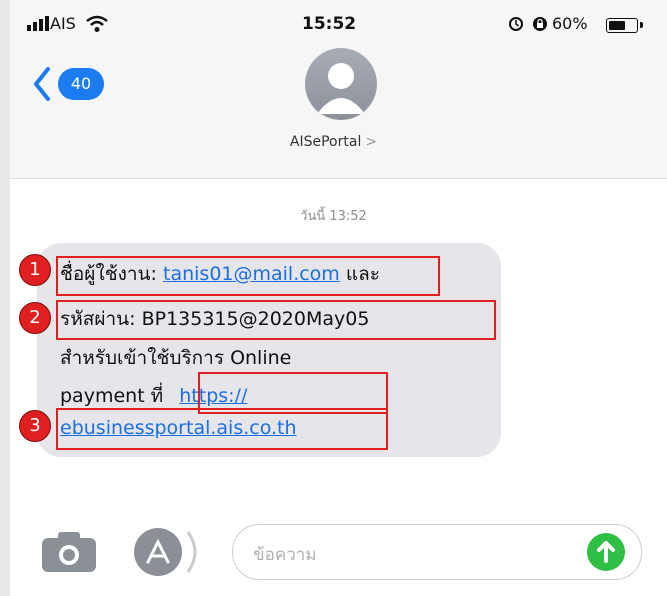 The height and width of the screenshot is (596, 667). I want to click on battery-icon, so click(622, 25).